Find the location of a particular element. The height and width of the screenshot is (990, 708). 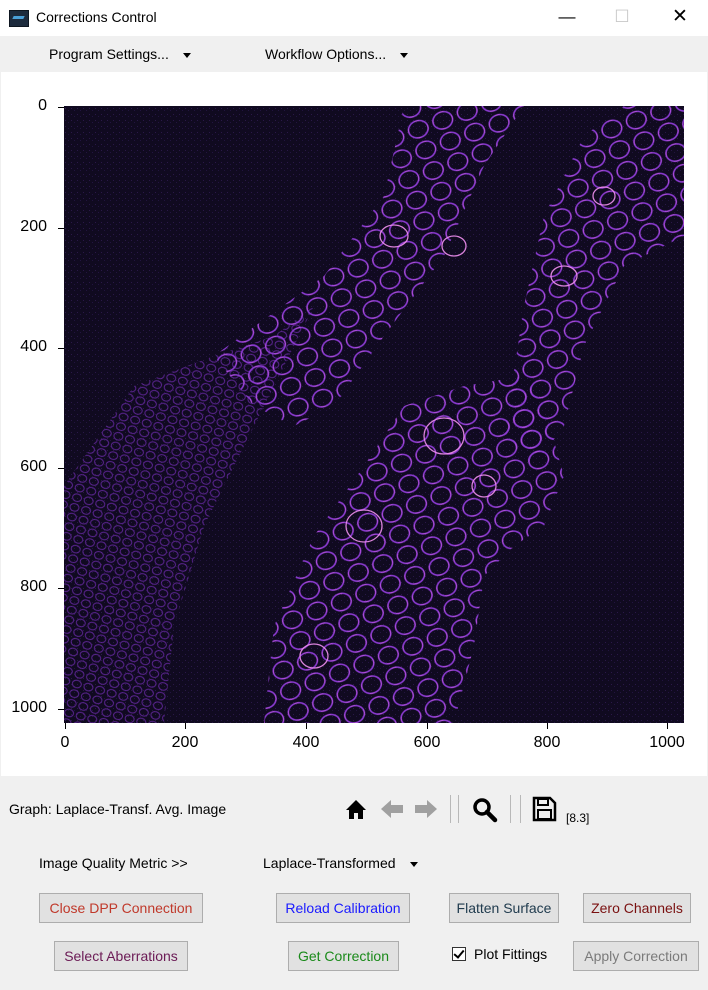

y-tick-label: 200 is located at coordinates (33, 226).